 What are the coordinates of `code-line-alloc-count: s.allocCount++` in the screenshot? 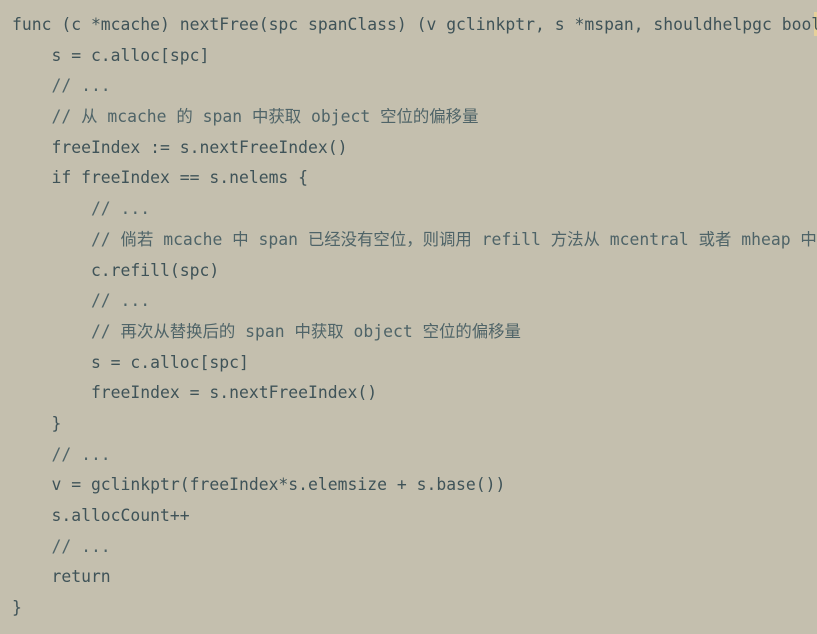 It's located at (101, 515).